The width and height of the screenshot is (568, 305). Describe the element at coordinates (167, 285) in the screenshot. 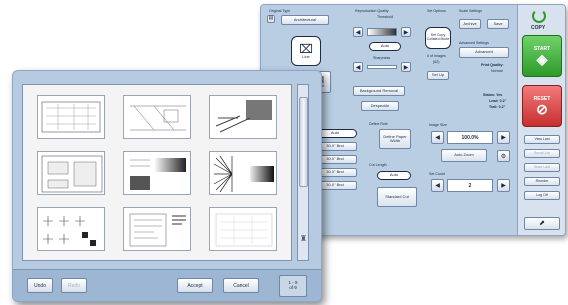

I see `preview-footer: Undo Redo Accept Cancel 1 - 9 of 9` at that location.